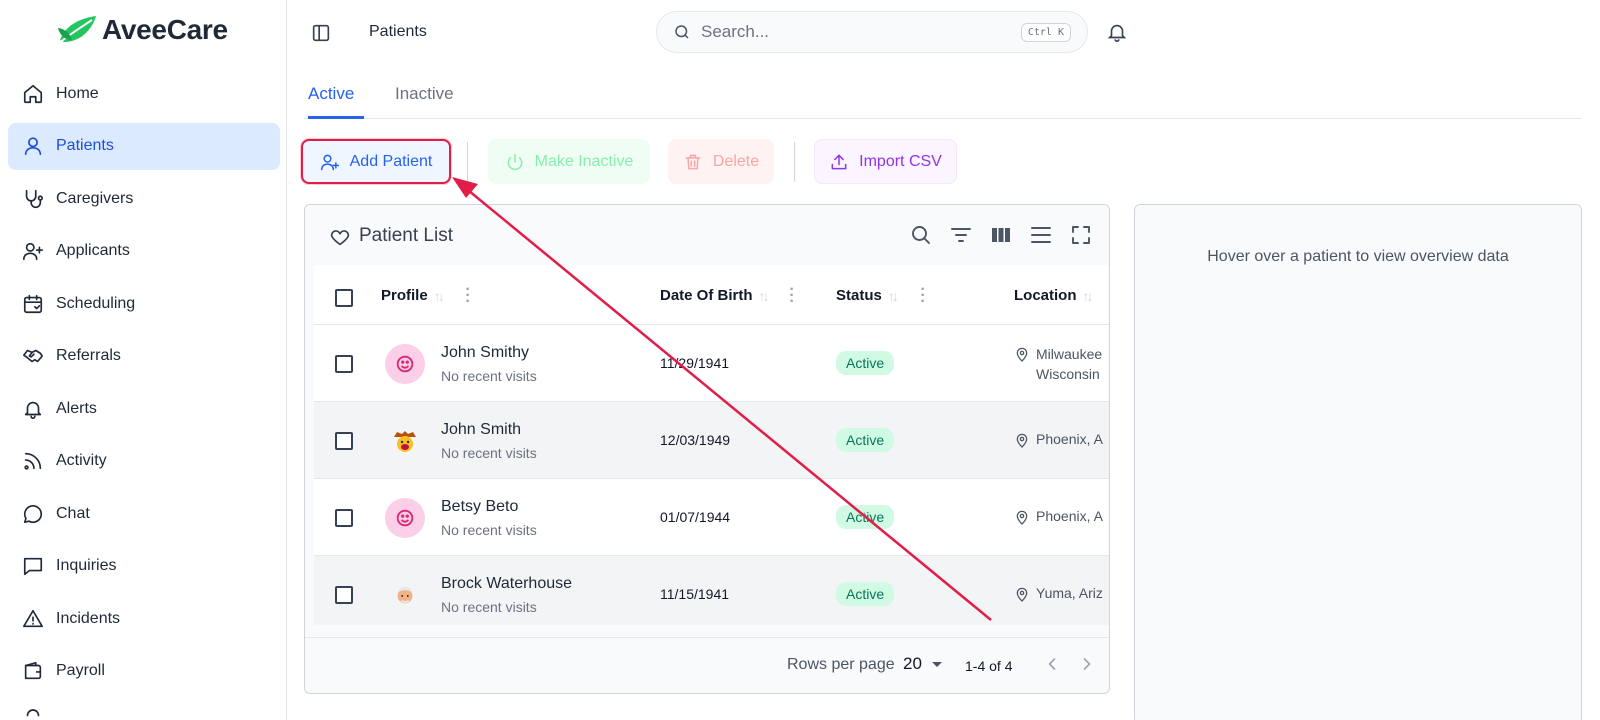  Describe the element at coordinates (1069, 516) in the screenshot. I see `location-line: Phoenix, A` at that location.